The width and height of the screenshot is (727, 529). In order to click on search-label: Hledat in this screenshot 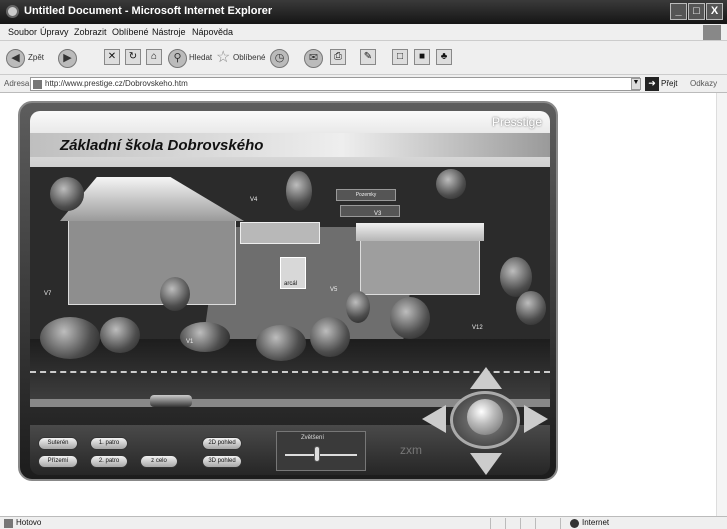, I will do `click(200, 62)`.